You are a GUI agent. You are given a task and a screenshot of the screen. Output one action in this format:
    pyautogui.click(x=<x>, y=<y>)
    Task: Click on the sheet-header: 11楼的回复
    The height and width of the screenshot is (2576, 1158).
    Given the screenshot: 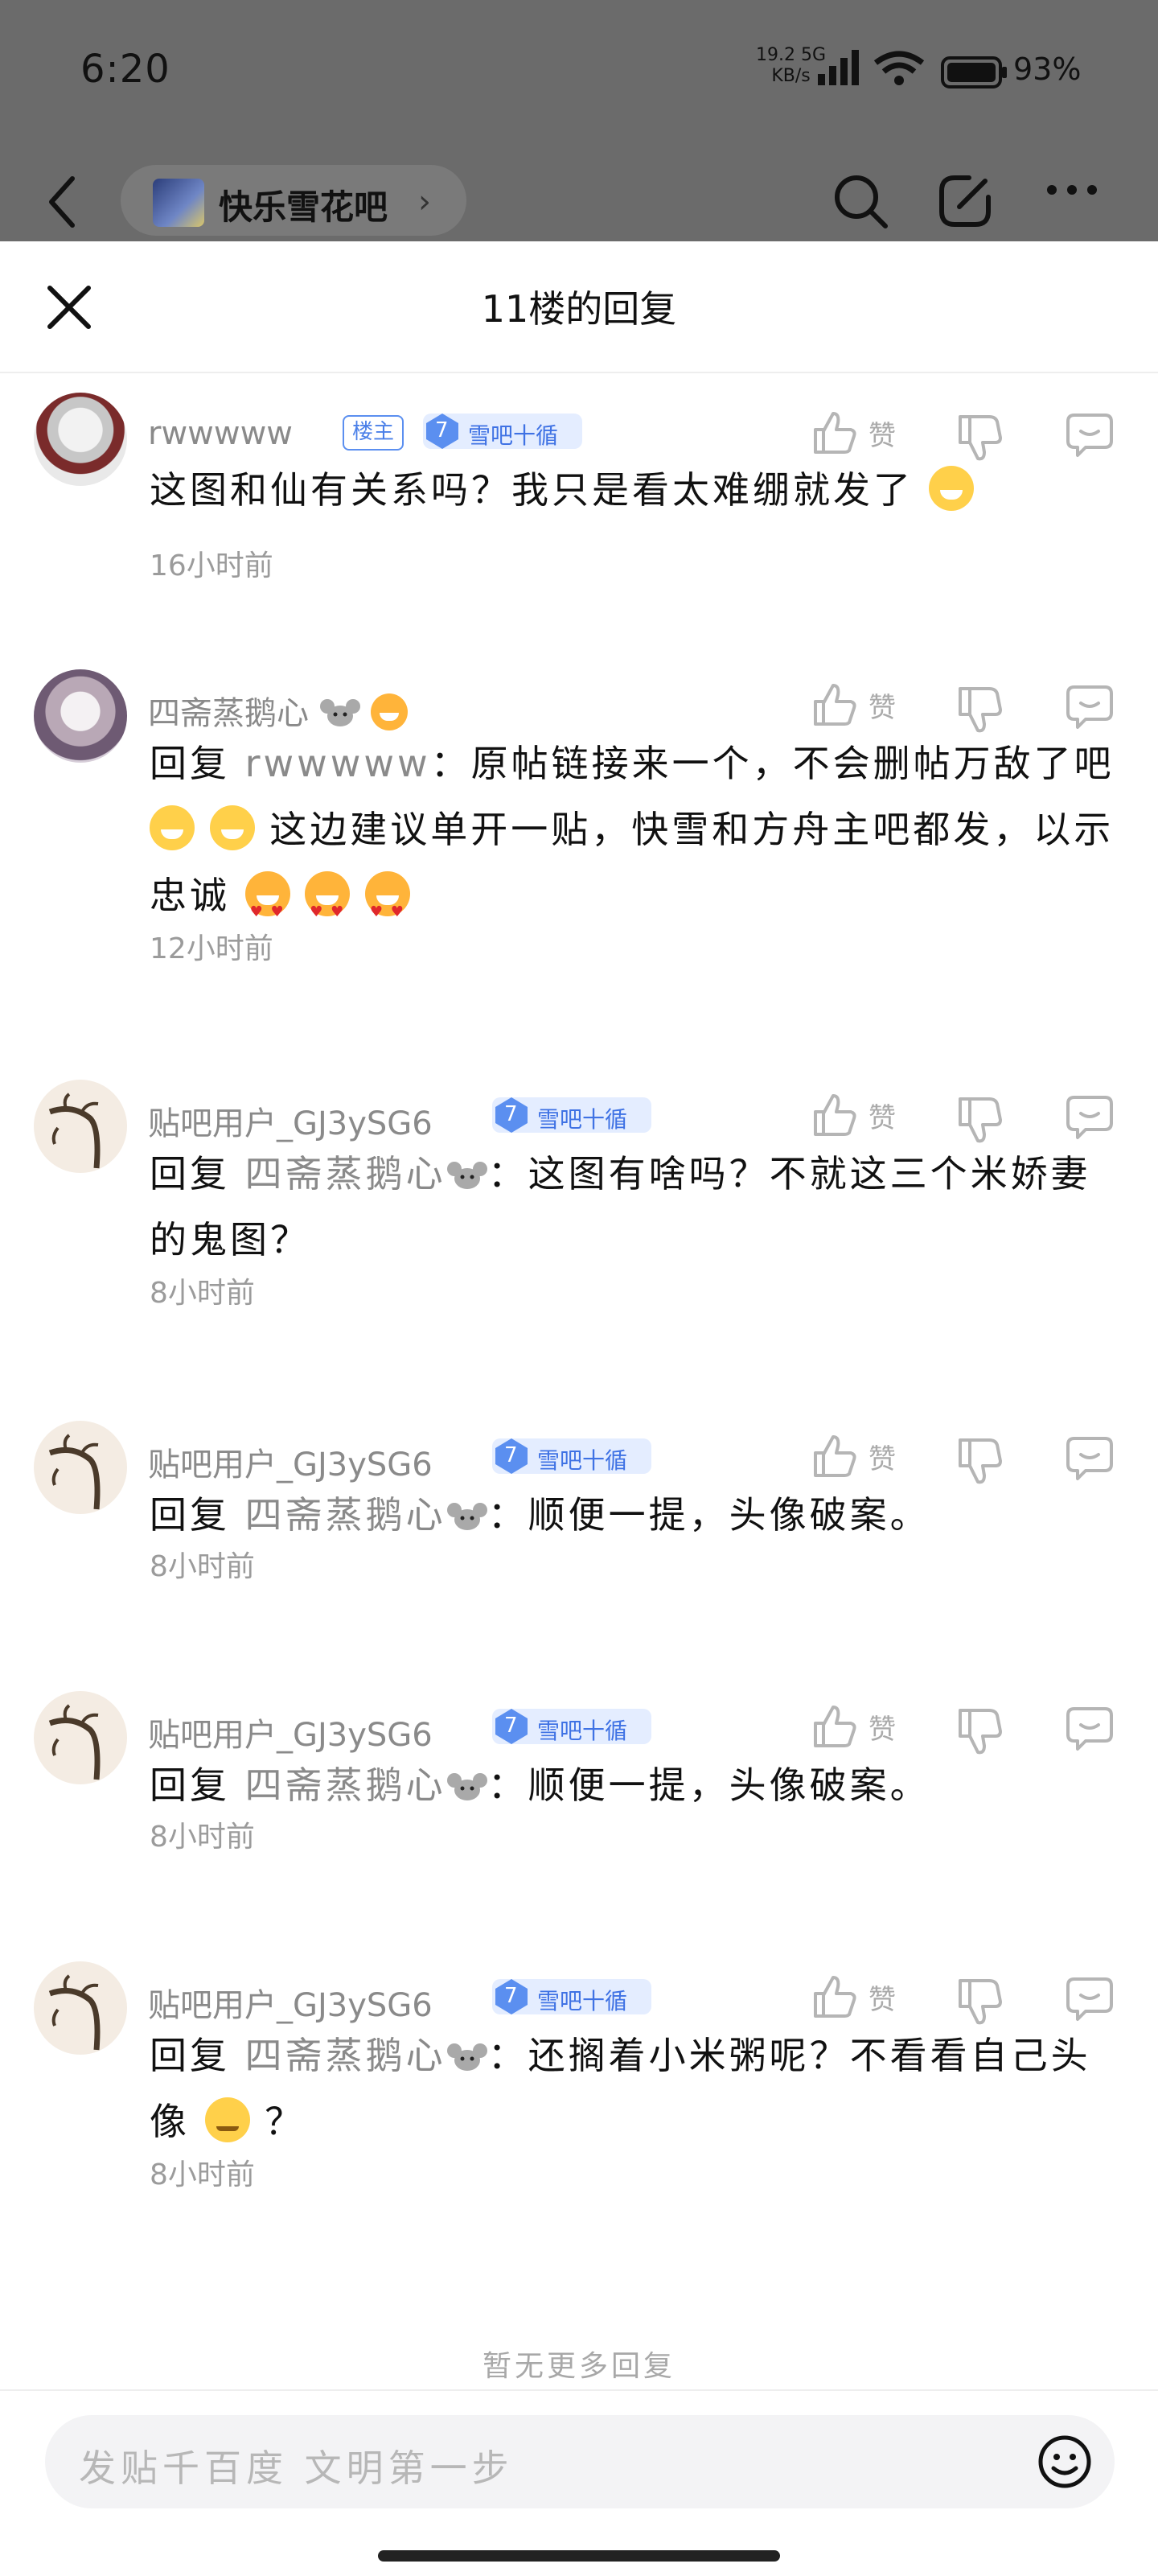 What is the action you would take?
    pyautogui.click(x=579, y=307)
    